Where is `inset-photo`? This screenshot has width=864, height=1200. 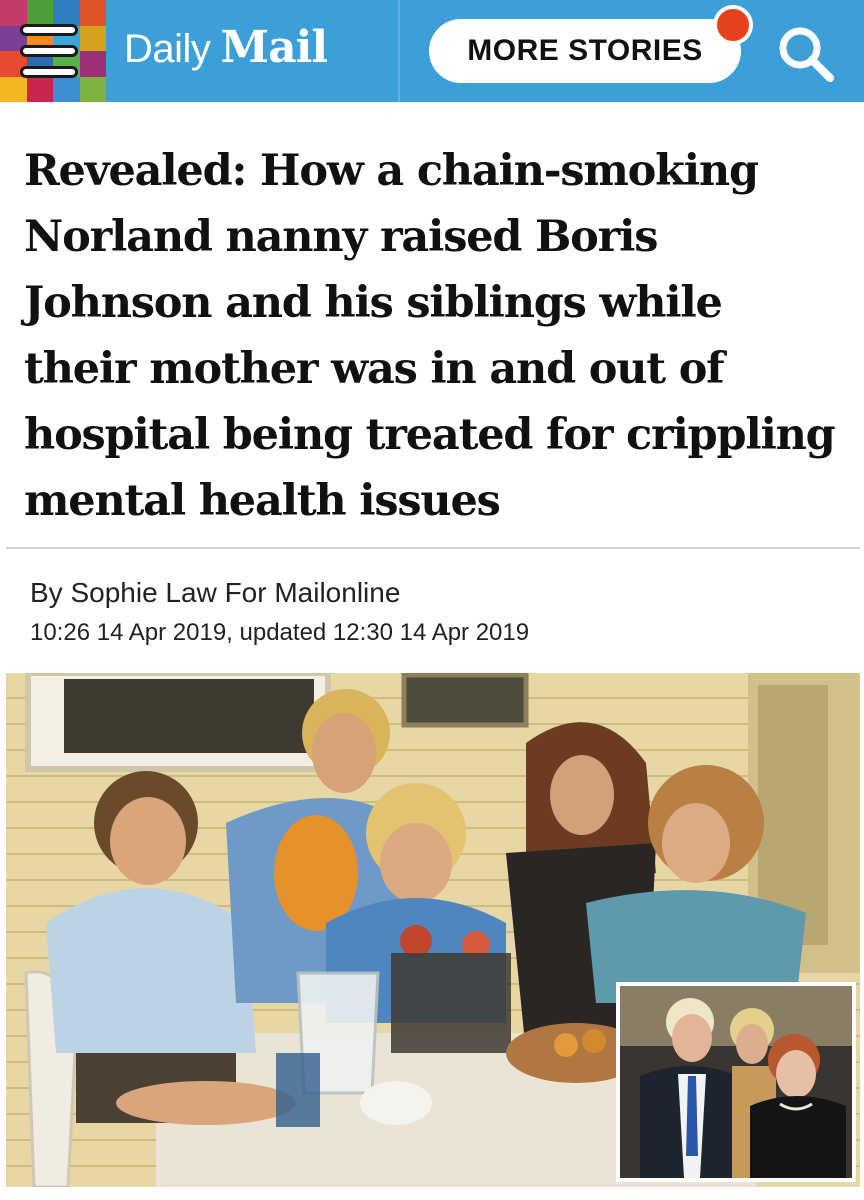 inset-photo is located at coordinates (736, 1082).